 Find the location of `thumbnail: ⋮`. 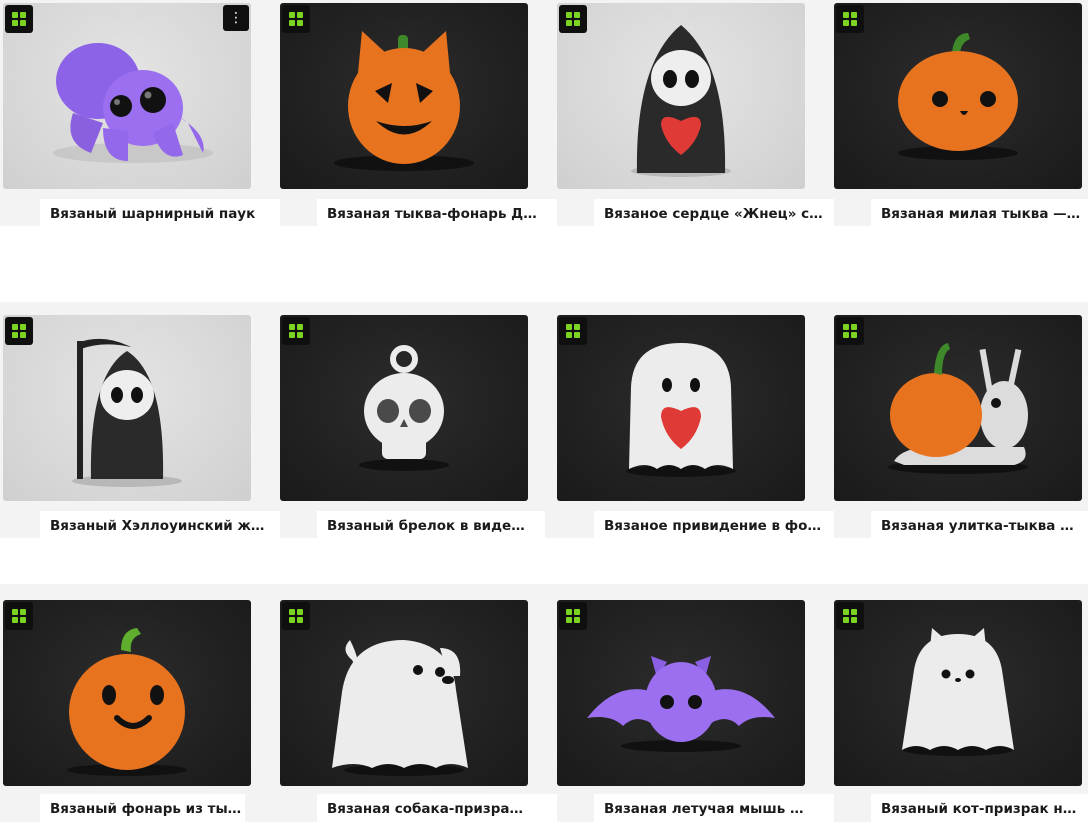

thumbnail: ⋮ is located at coordinates (127, 96).